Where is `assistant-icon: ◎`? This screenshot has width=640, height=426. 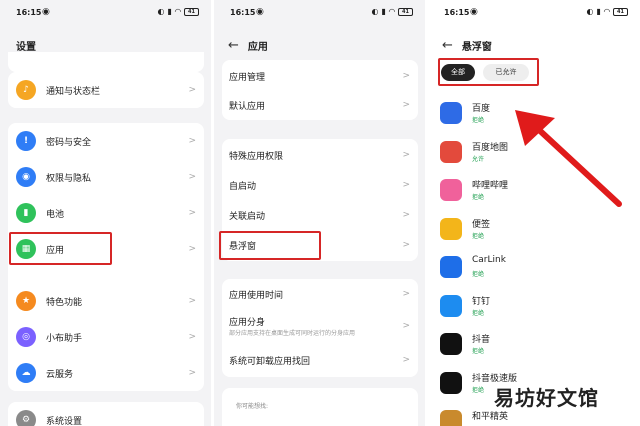
assistant-icon: ◎ is located at coordinates (26, 337).